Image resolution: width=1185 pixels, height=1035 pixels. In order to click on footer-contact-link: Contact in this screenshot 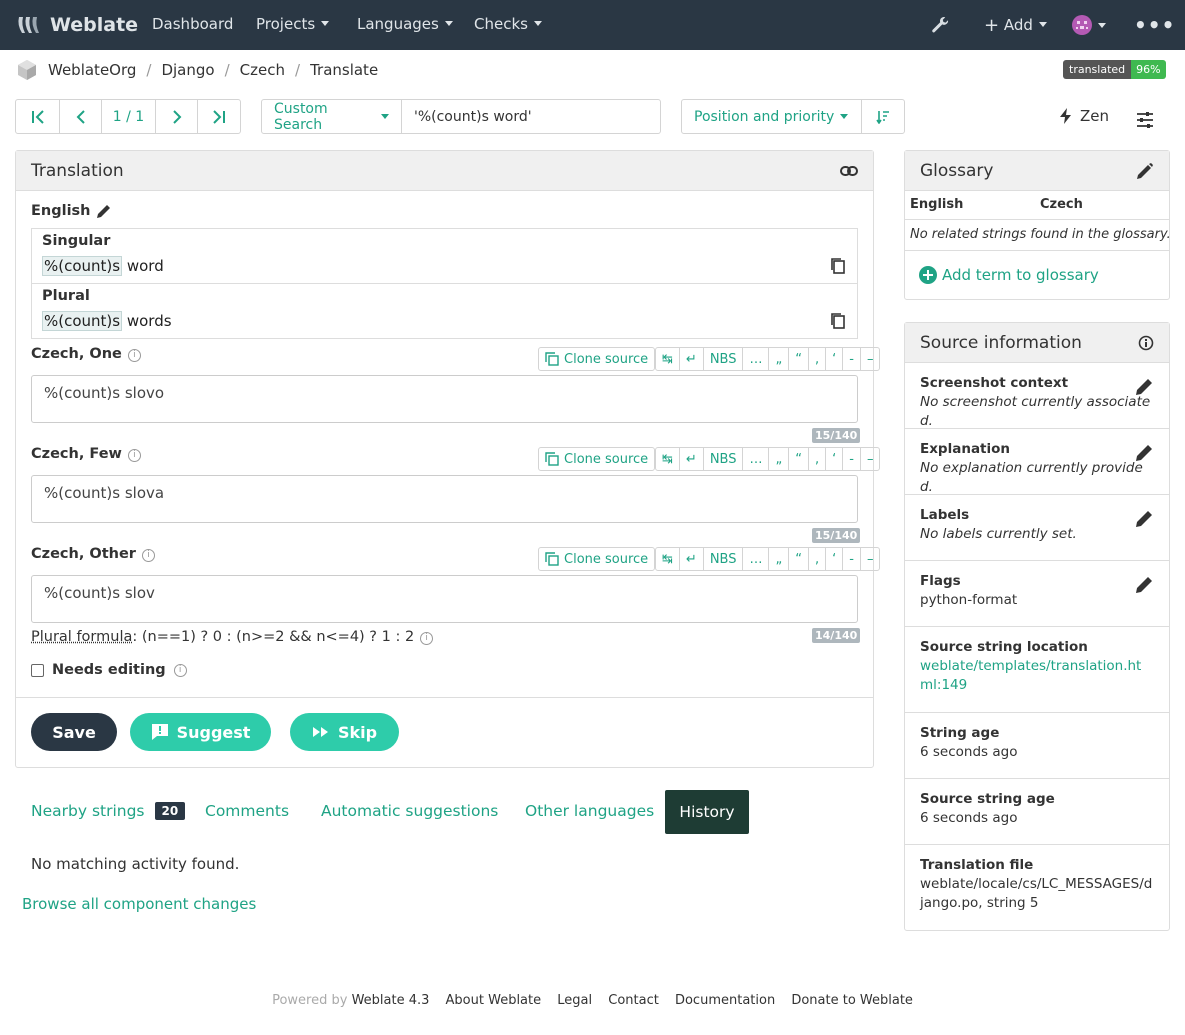, I will do `click(633, 1000)`.